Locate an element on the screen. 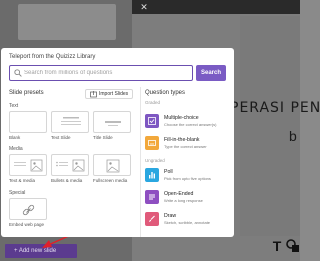  title-slide-thumb-icon is located at coordinates (113, 123).